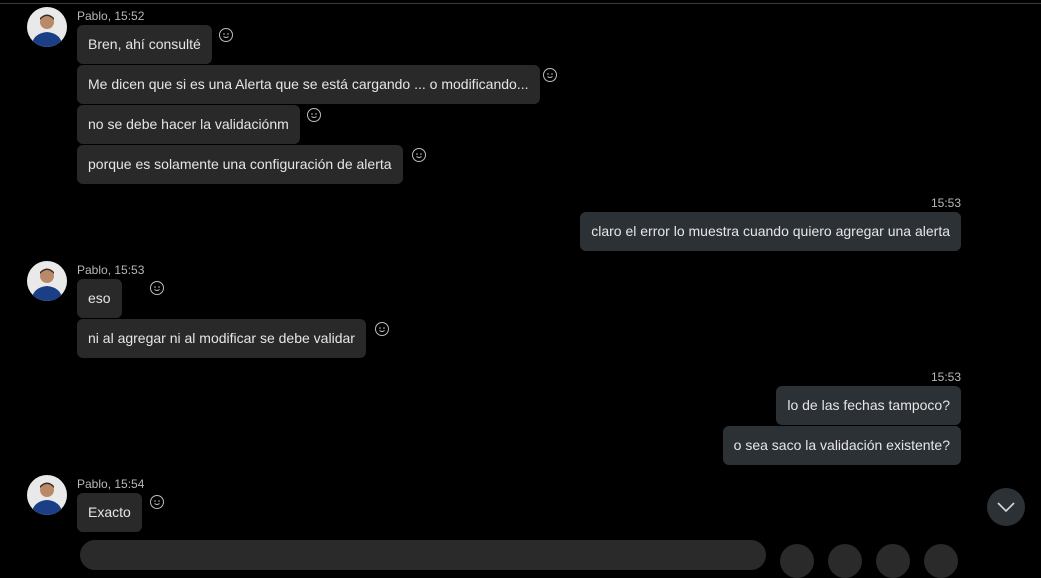  Describe the element at coordinates (520, 3) in the screenshot. I see `top-divider` at that location.